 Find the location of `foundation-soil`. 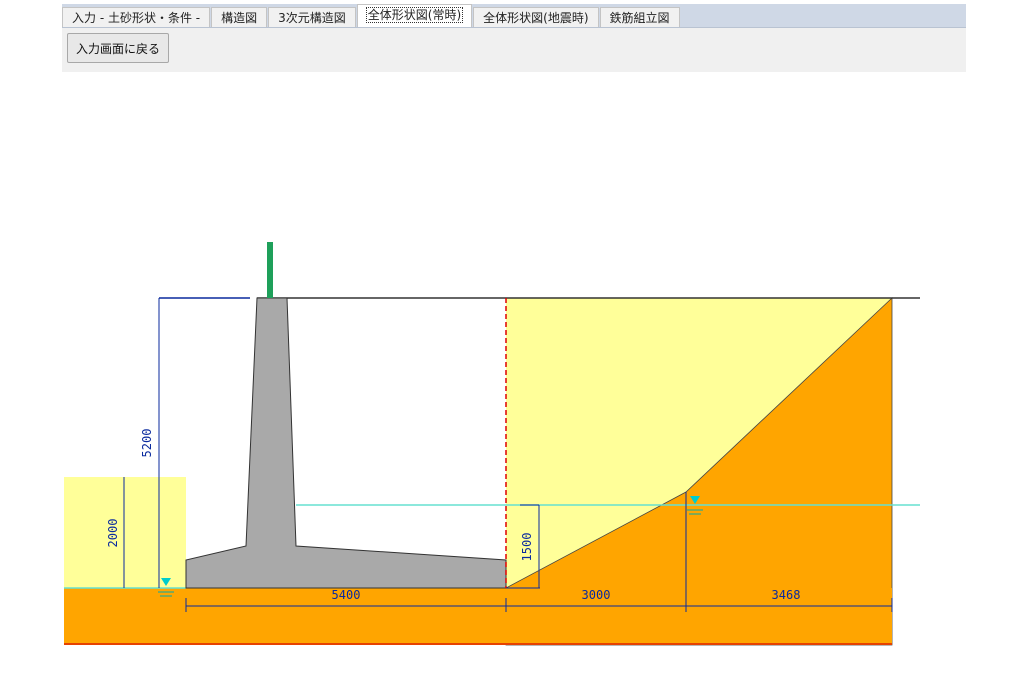

foundation-soil is located at coordinates (478, 616).